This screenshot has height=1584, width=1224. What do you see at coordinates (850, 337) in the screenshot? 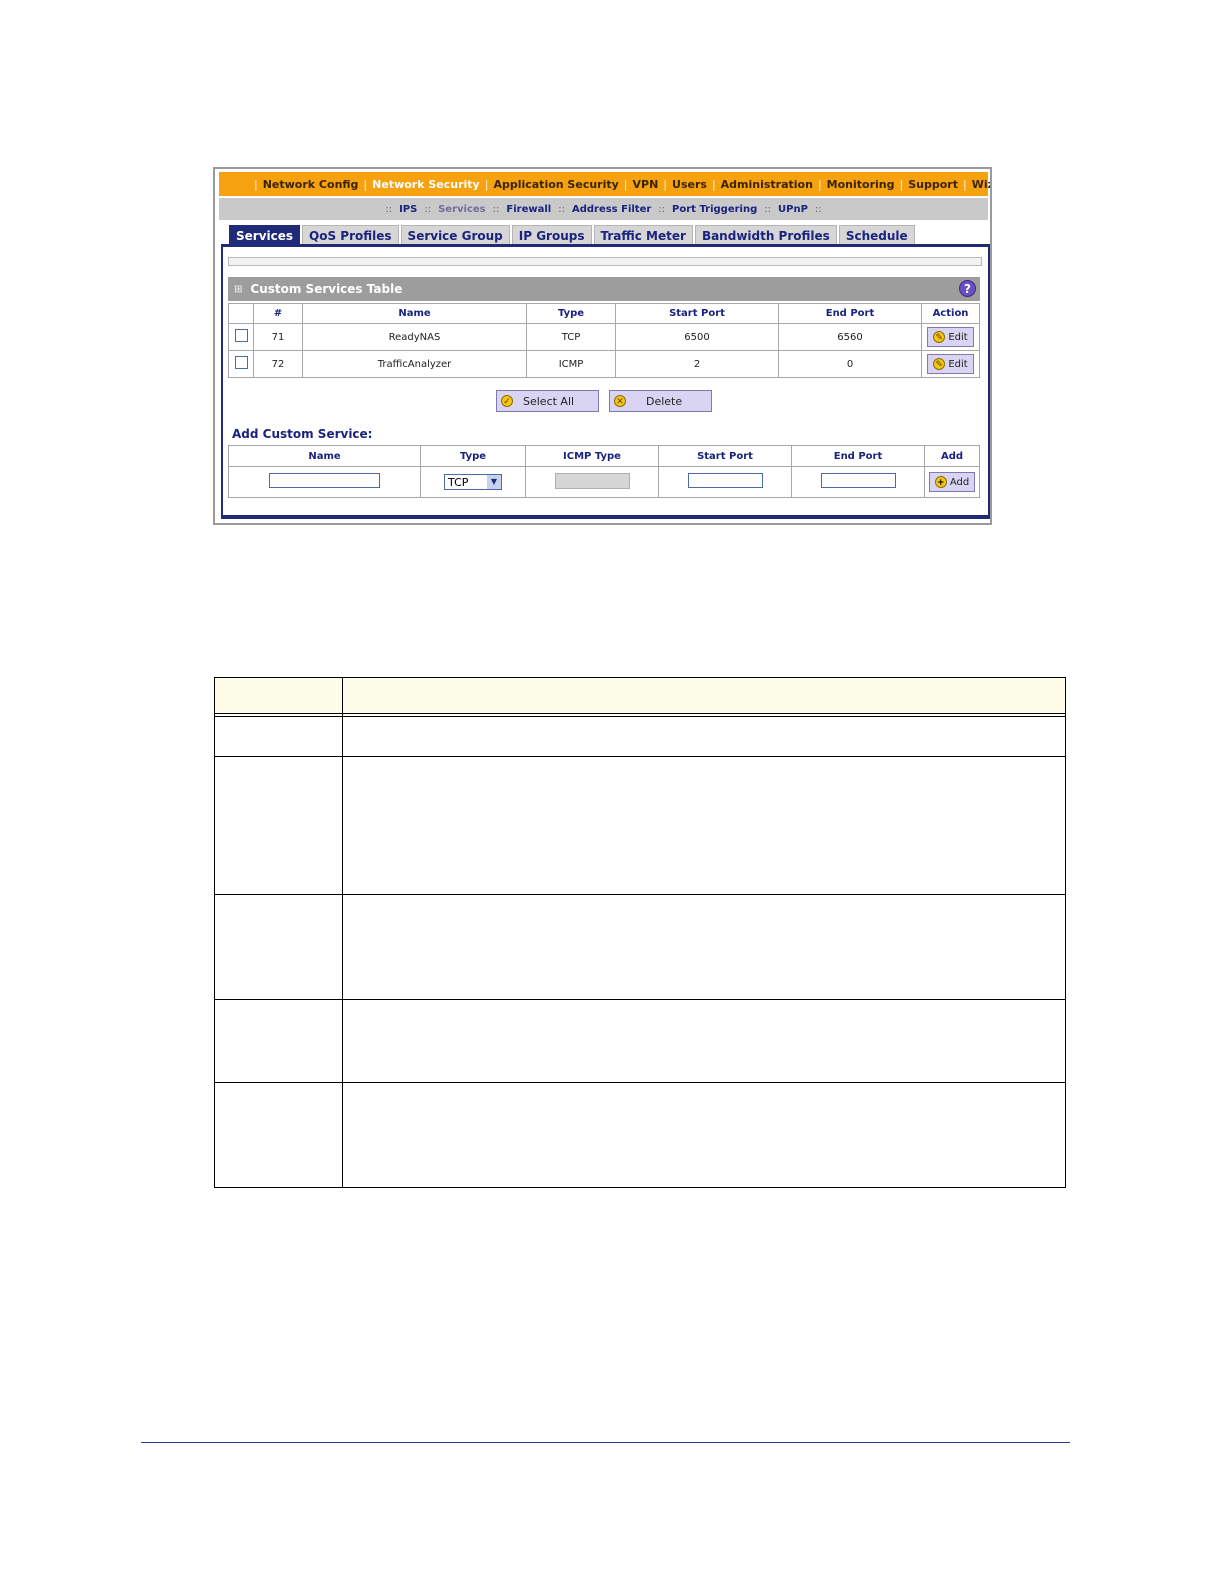
I see `row-end-port: 6560` at bounding box center [850, 337].